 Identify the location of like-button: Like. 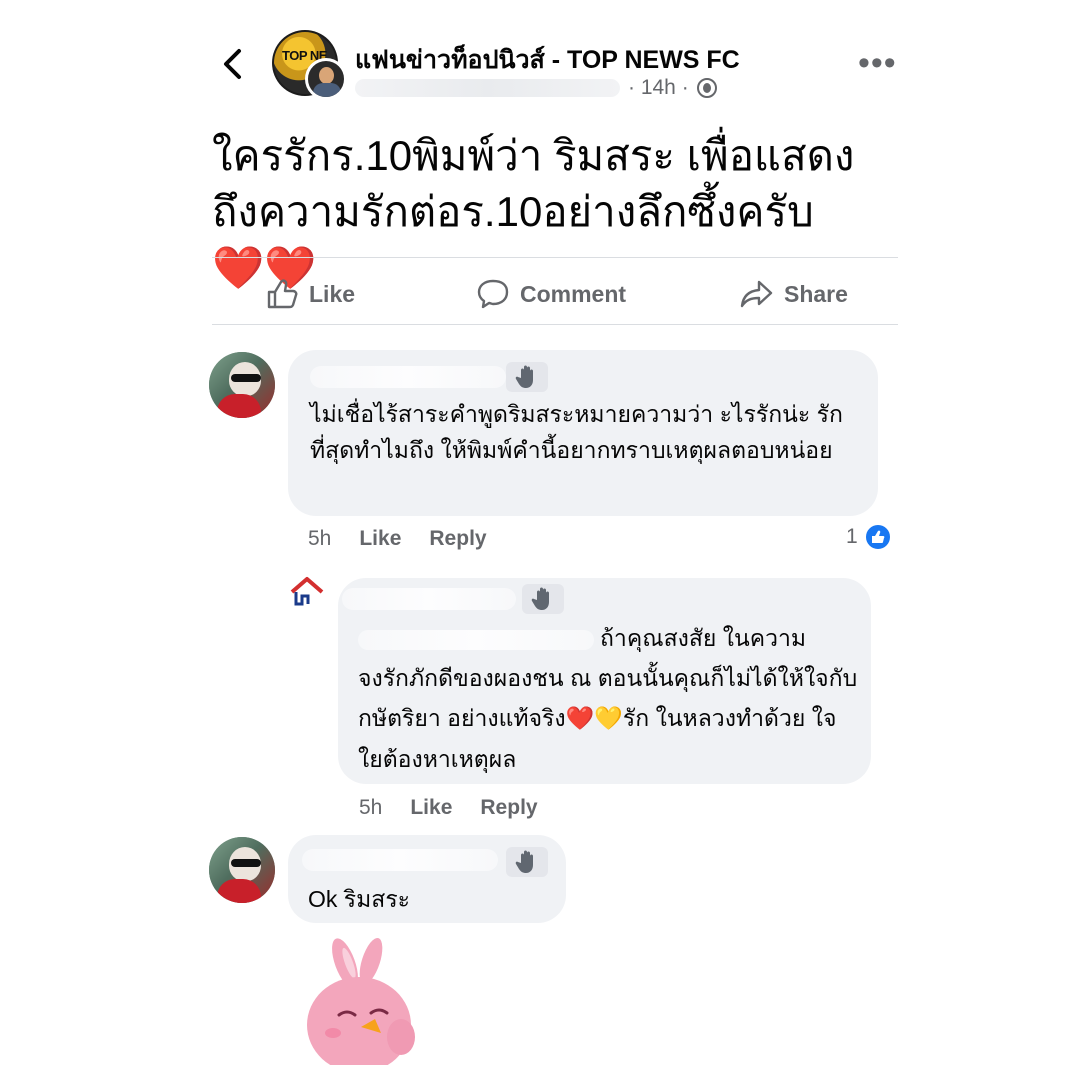
(310, 294).